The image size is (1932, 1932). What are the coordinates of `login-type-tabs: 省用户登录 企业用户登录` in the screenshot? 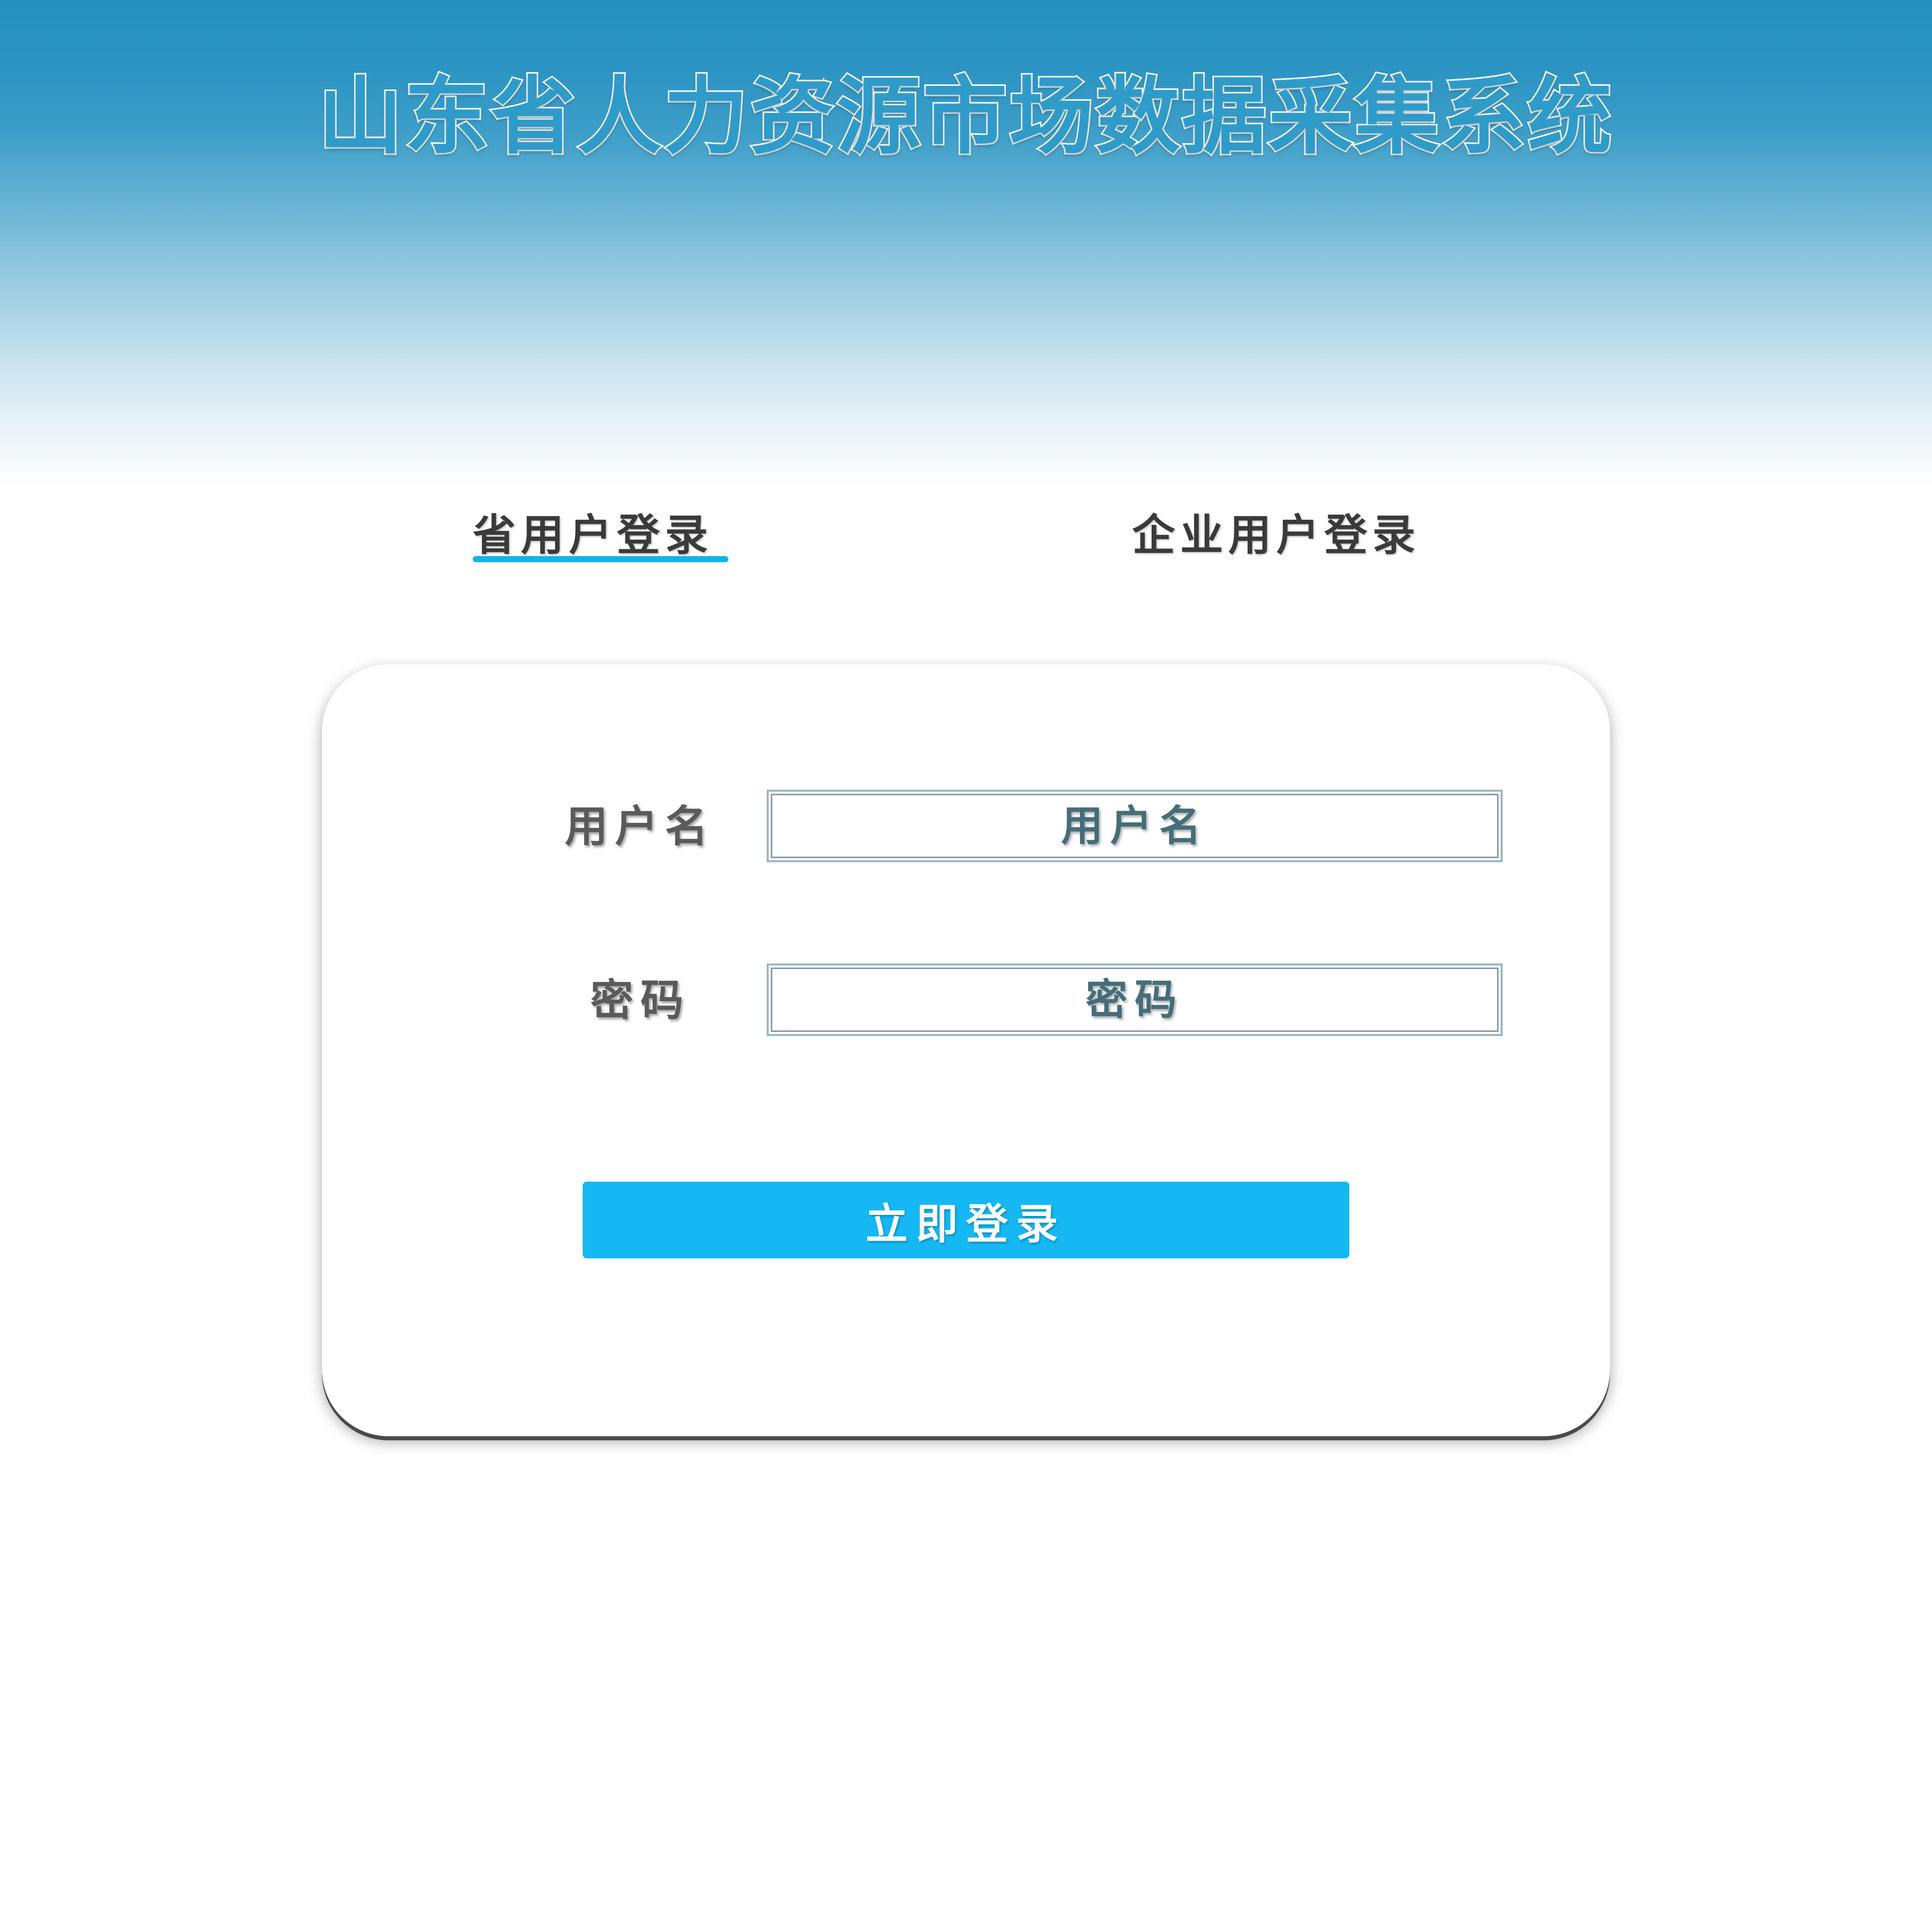 It's located at (966, 531).